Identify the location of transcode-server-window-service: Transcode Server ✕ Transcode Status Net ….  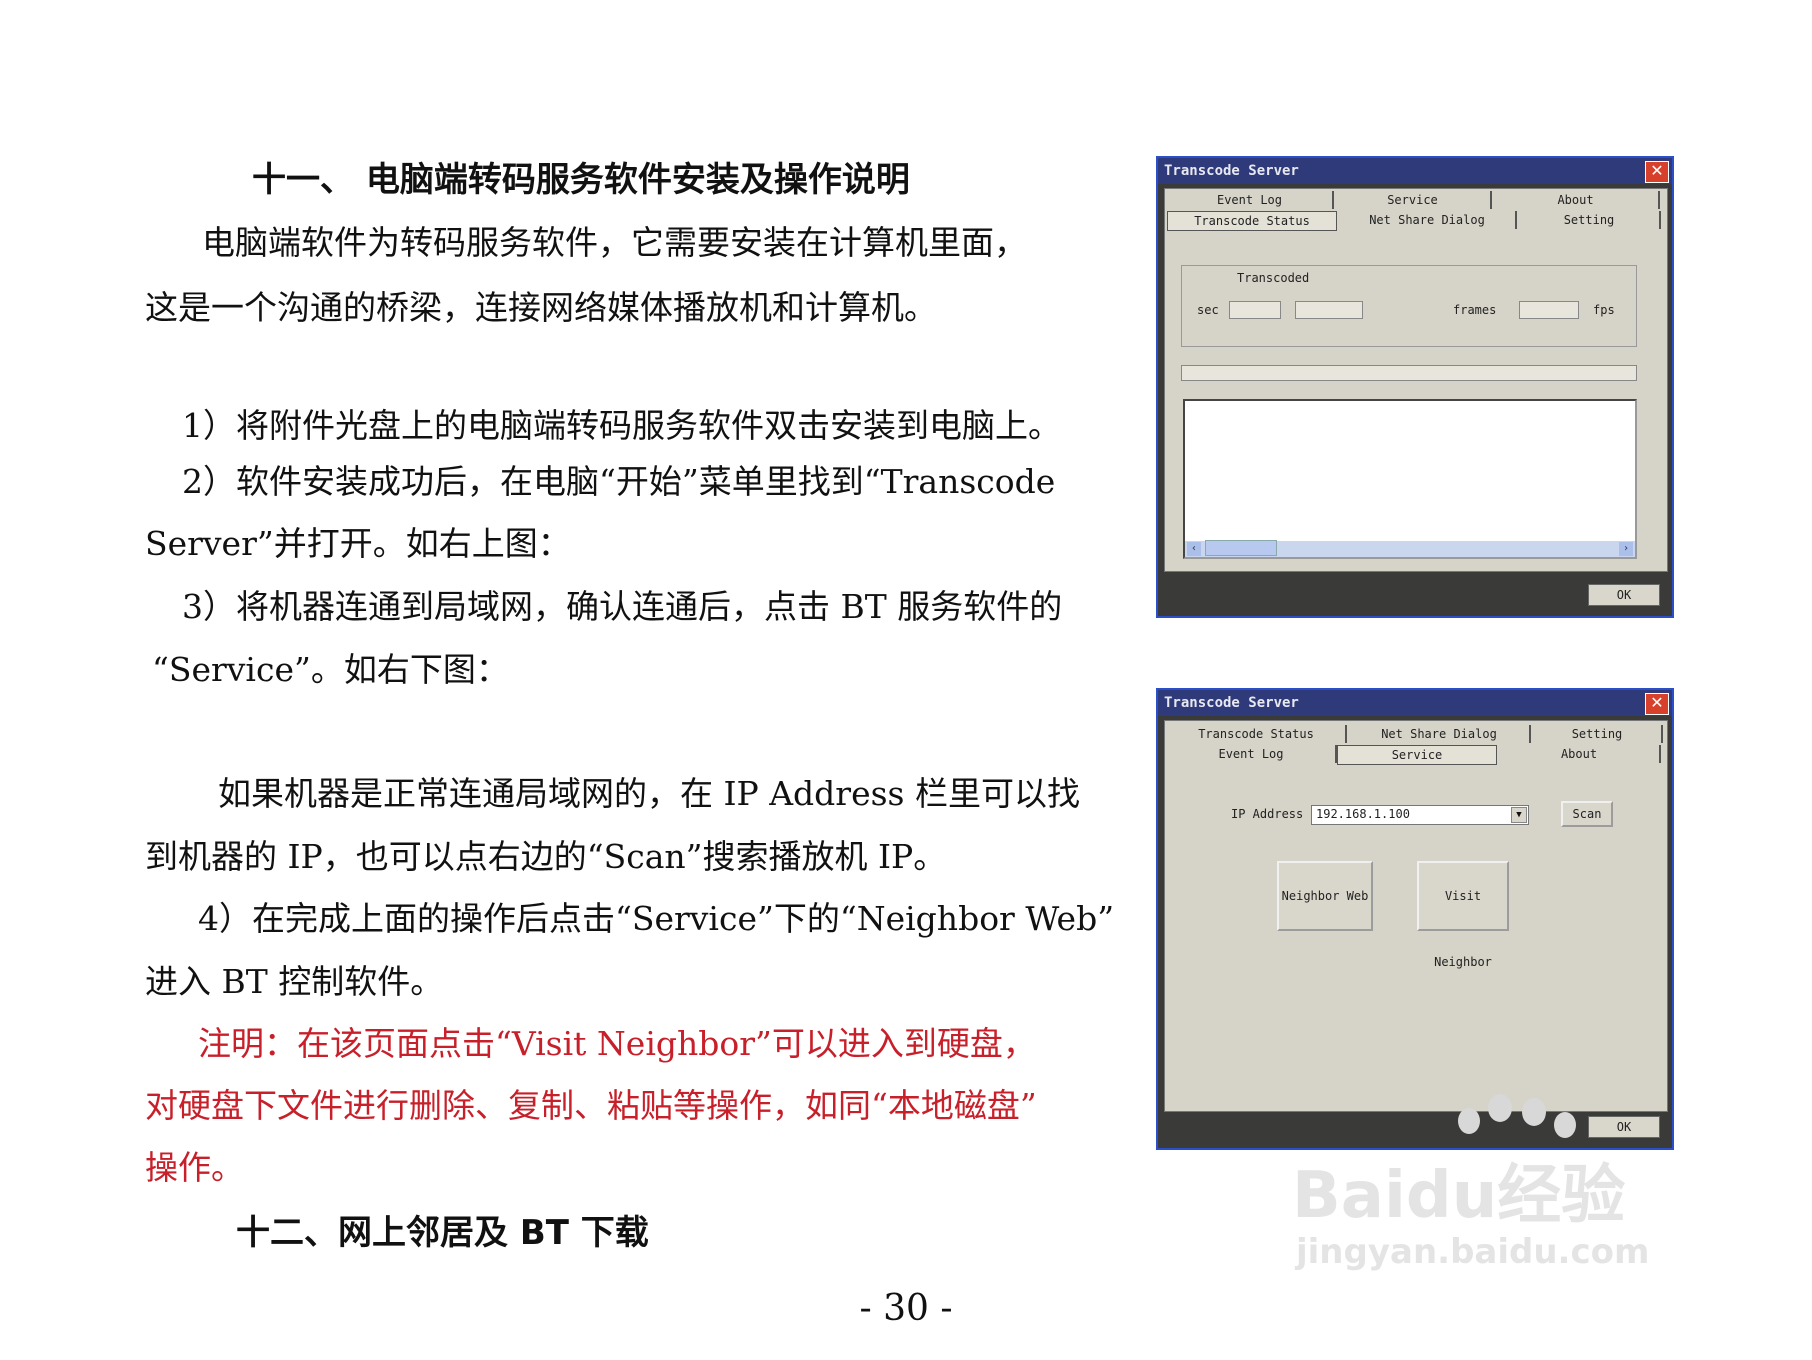
(1415, 919).